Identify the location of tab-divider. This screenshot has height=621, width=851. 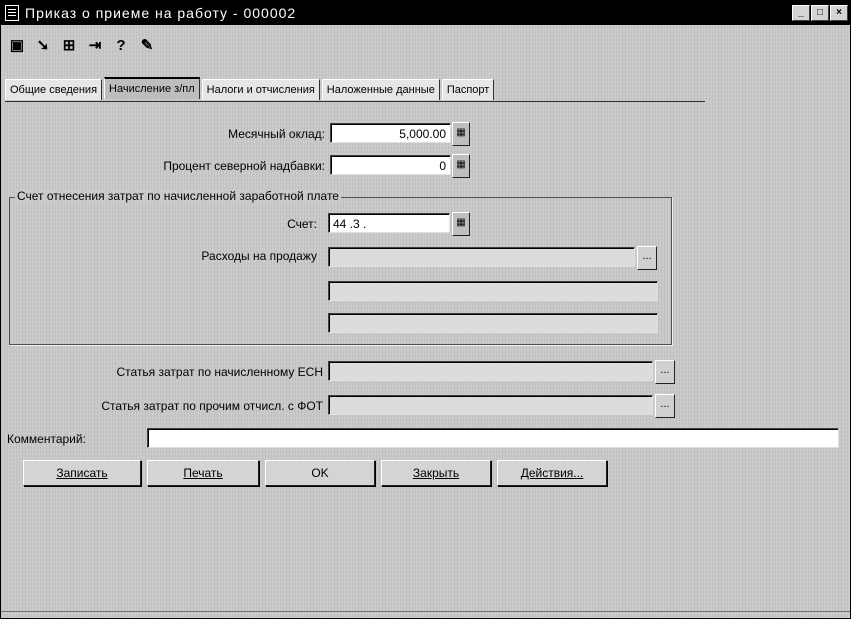
(355, 101).